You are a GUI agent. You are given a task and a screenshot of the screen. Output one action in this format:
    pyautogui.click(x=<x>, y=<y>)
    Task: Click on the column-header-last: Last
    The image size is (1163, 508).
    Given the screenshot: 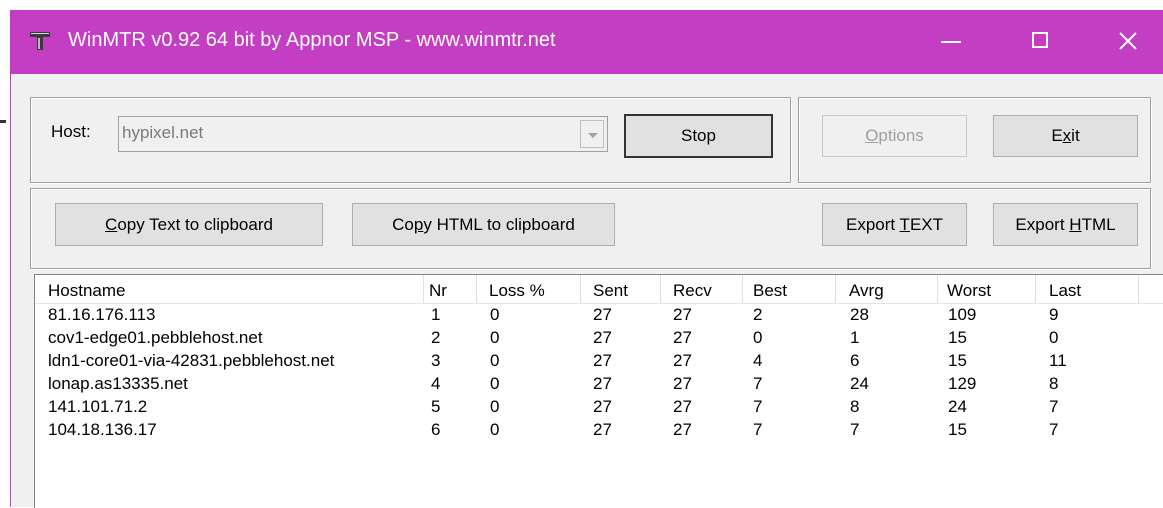 What is the action you would take?
    pyautogui.click(x=1090, y=289)
    